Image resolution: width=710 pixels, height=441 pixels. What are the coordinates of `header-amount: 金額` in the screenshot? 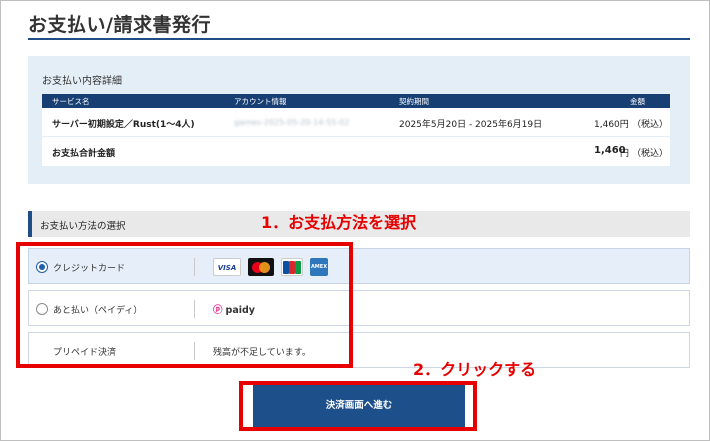 It's located at (637, 101).